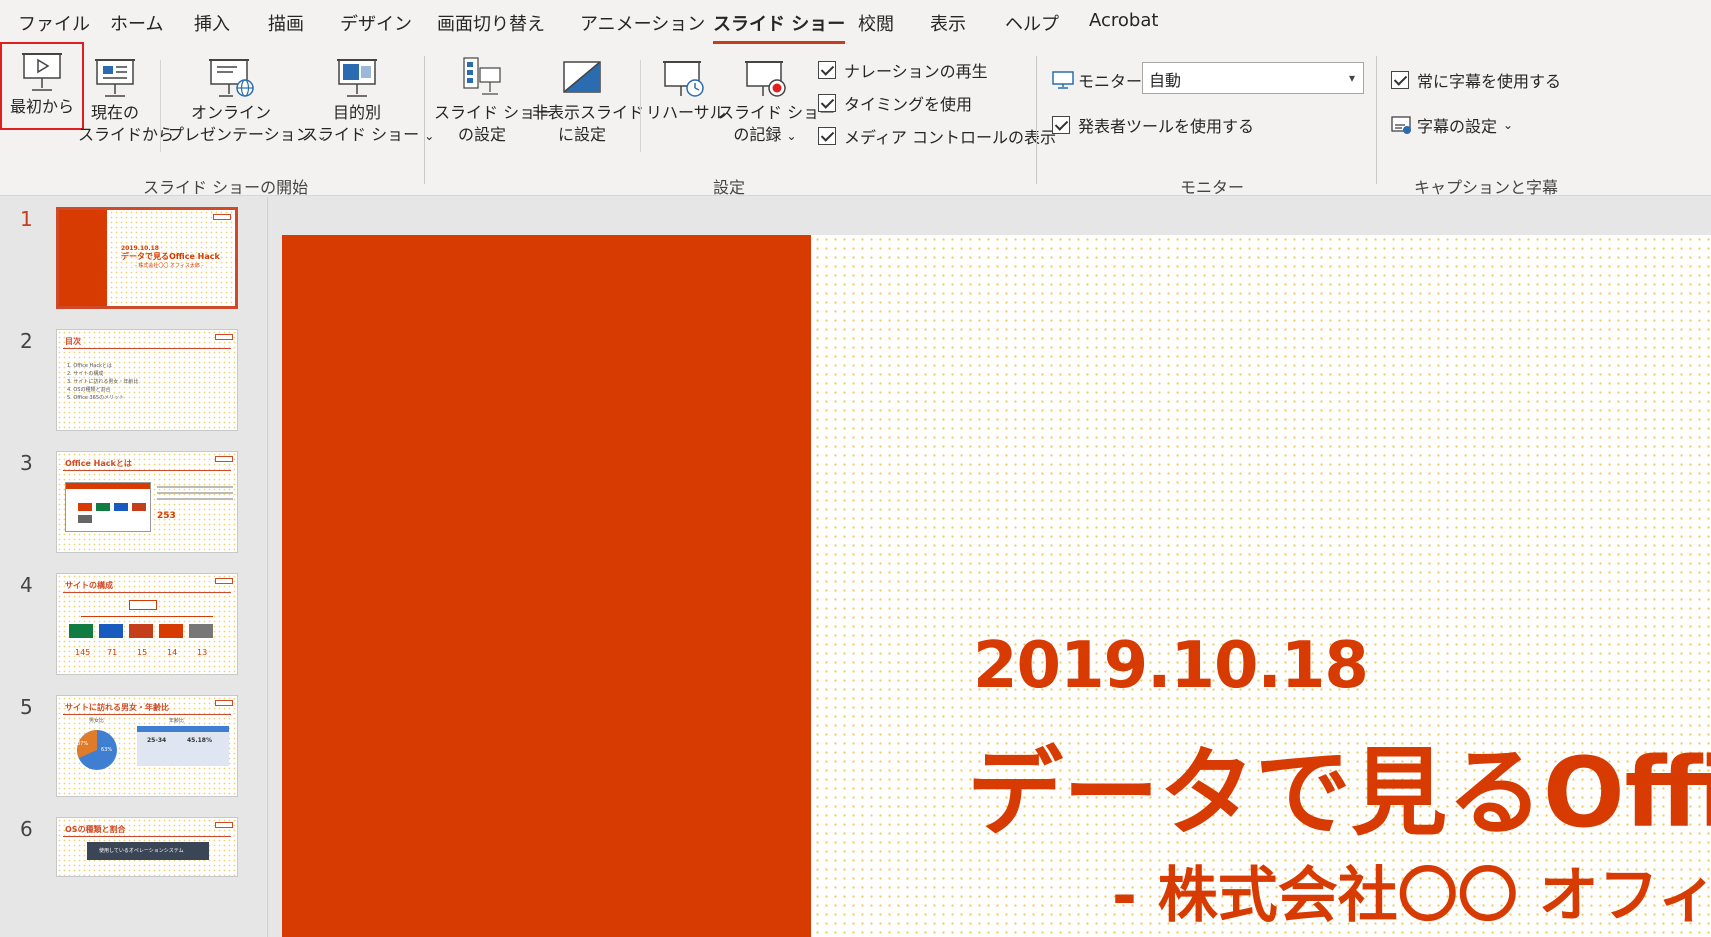  I want to click on use-timings-label: タイミングを使用, so click(908, 104).